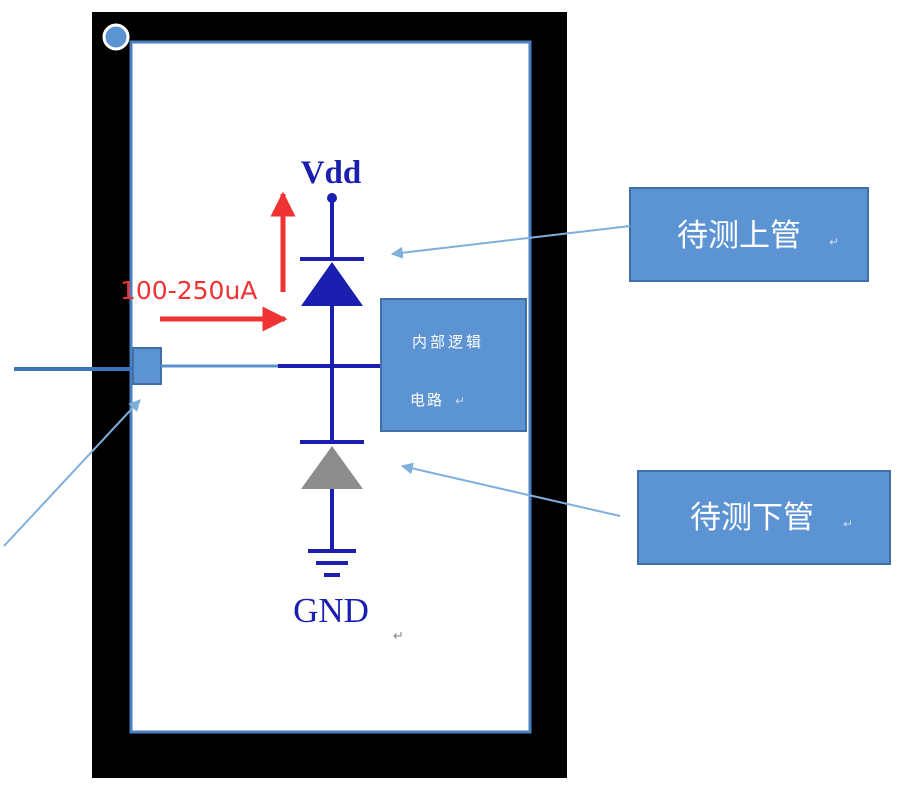 Image resolution: width=921 pixels, height=797 pixels. Describe the element at coordinates (331, 173) in the screenshot. I see `vdd-label: Vdd` at that location.